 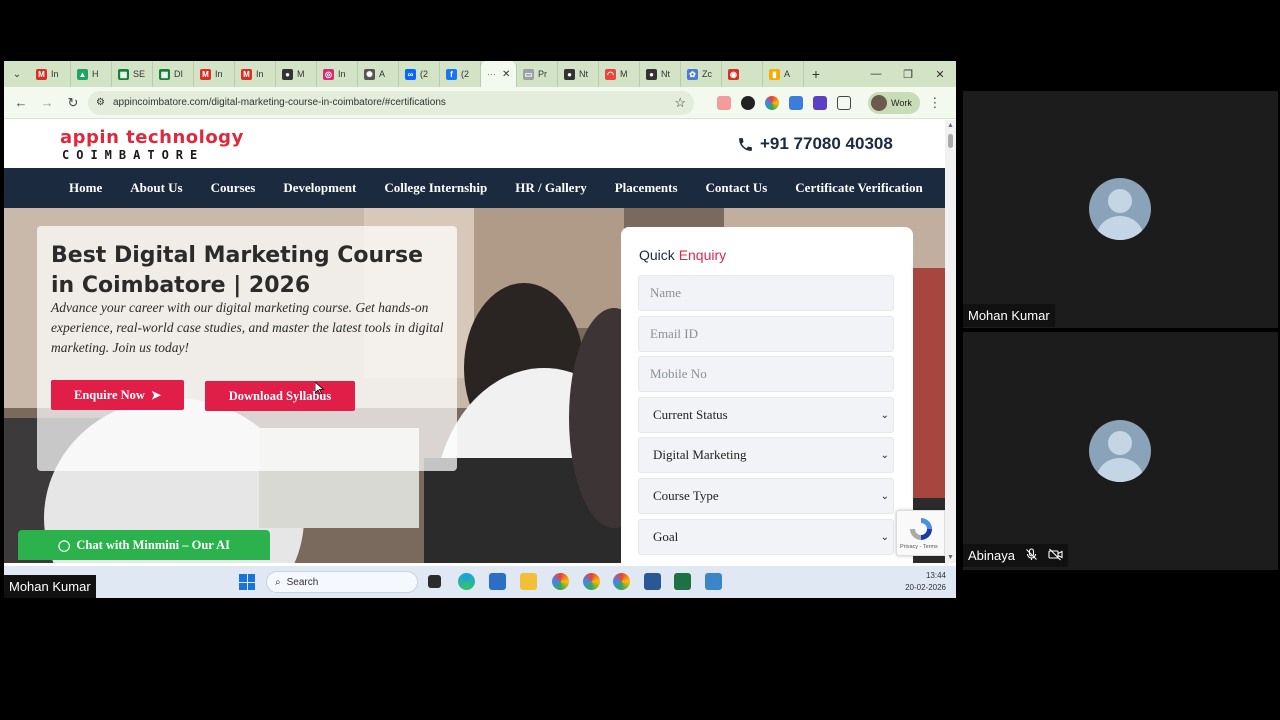 I want to click on mobile-input: Mobile No, so click(x=766, y=374).